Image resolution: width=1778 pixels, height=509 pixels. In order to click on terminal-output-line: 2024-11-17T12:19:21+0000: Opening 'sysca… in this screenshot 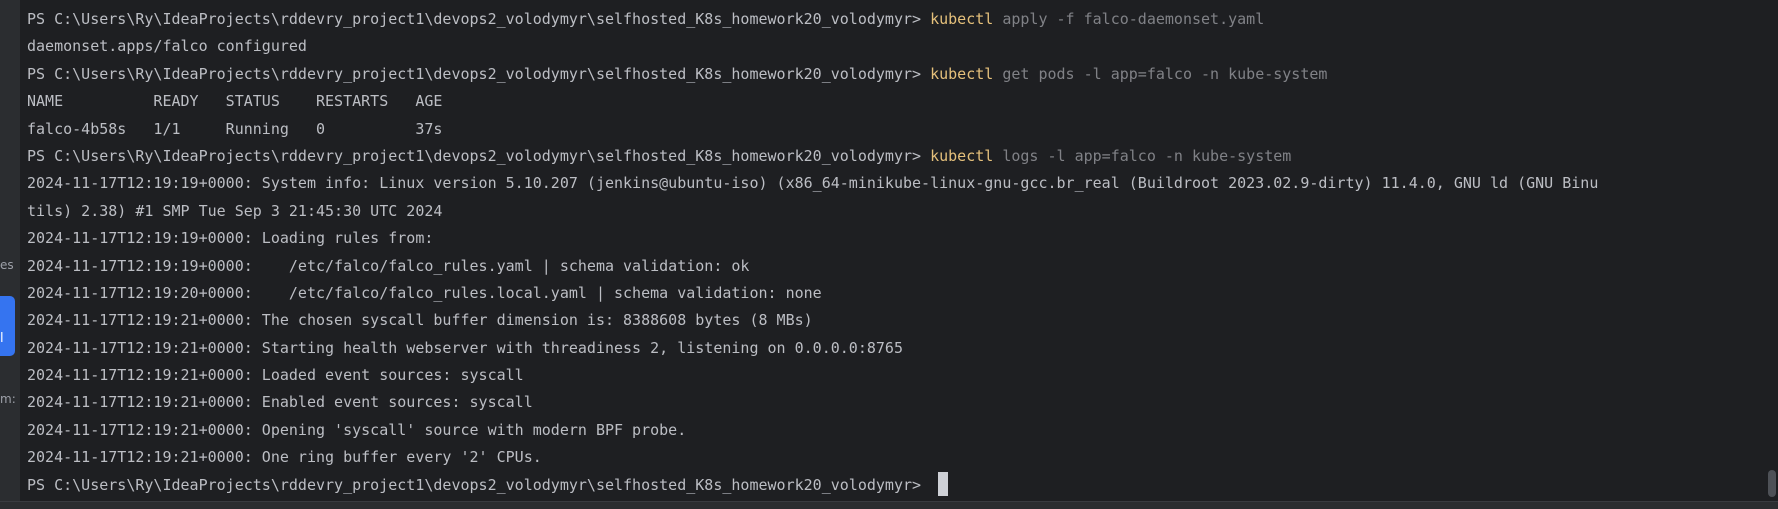, I will do `click(357, 429)`.